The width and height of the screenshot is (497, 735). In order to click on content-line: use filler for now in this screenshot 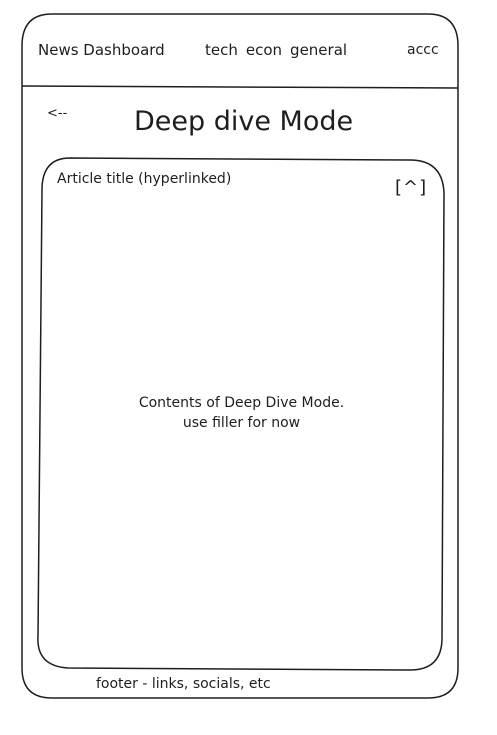, I will do `click(241, 423)`.